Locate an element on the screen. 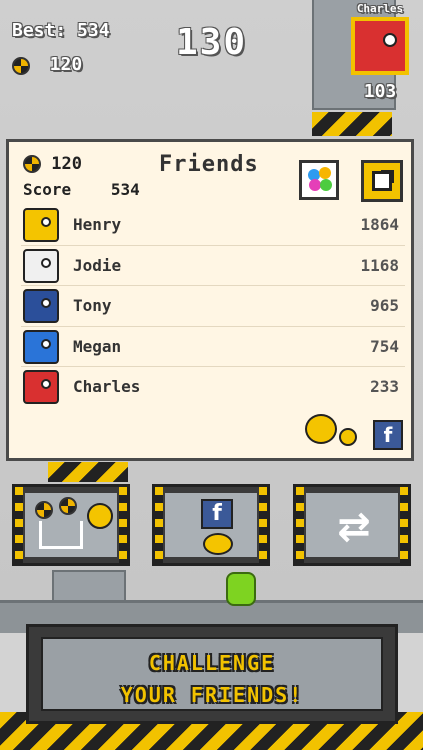  friend-row: Tony 965 is located at coordinates (213, 306).